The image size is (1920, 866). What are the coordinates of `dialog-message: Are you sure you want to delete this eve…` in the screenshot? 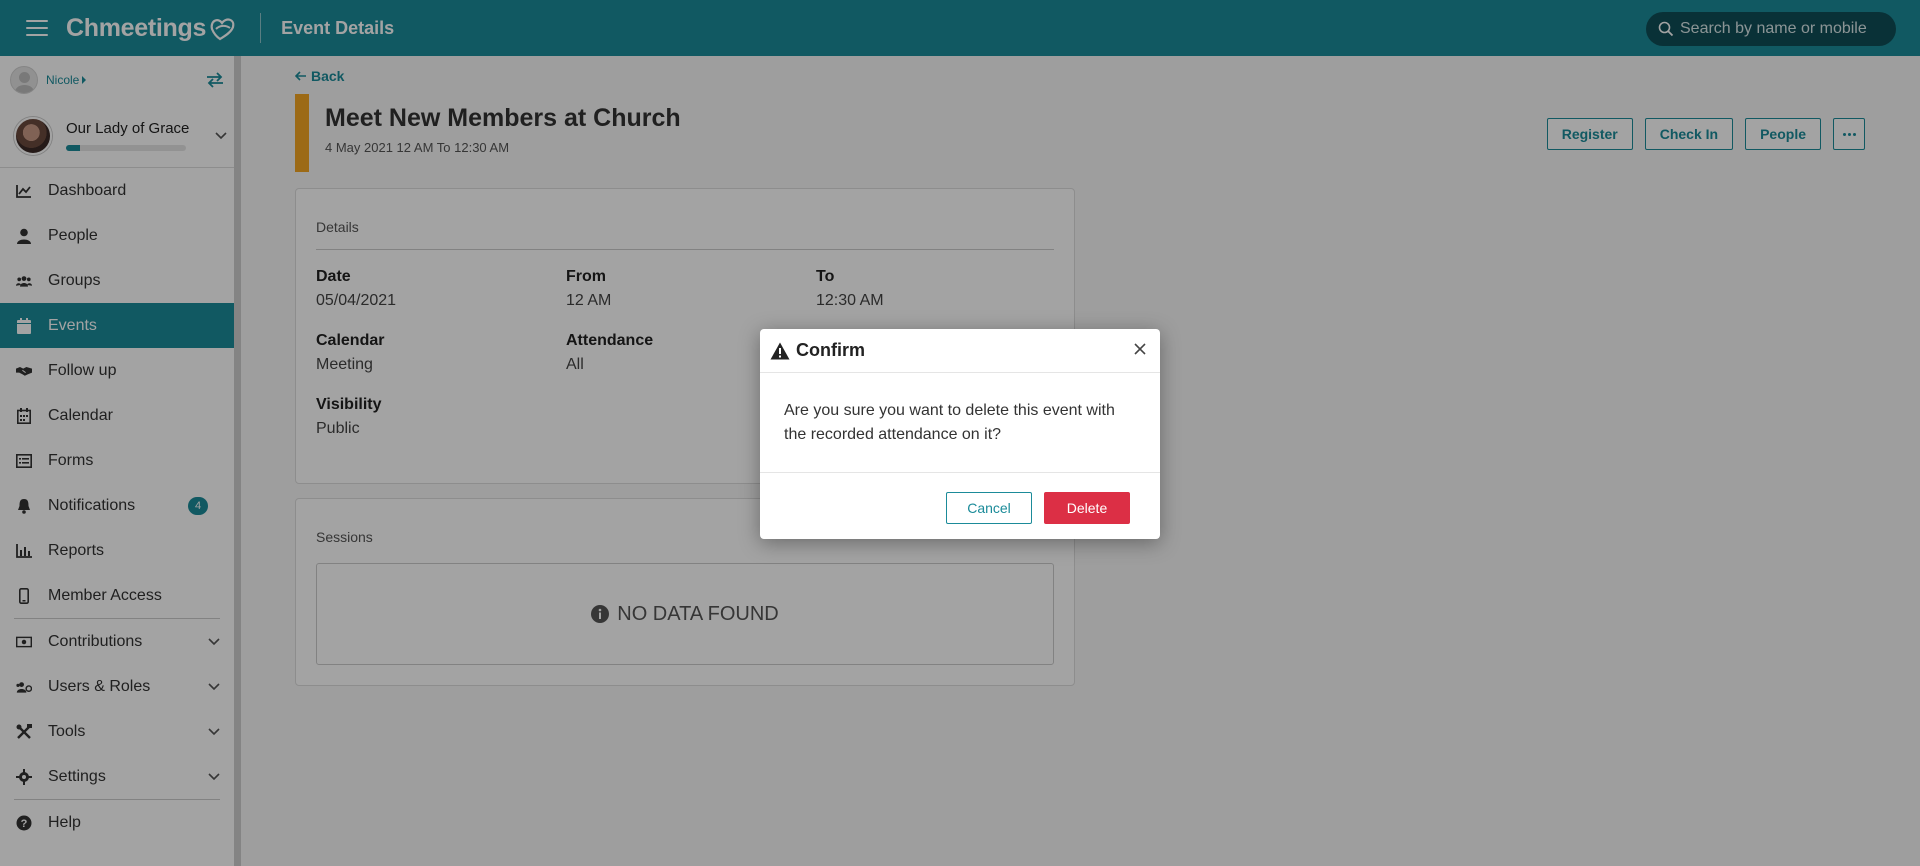 It's located at (960, 423).